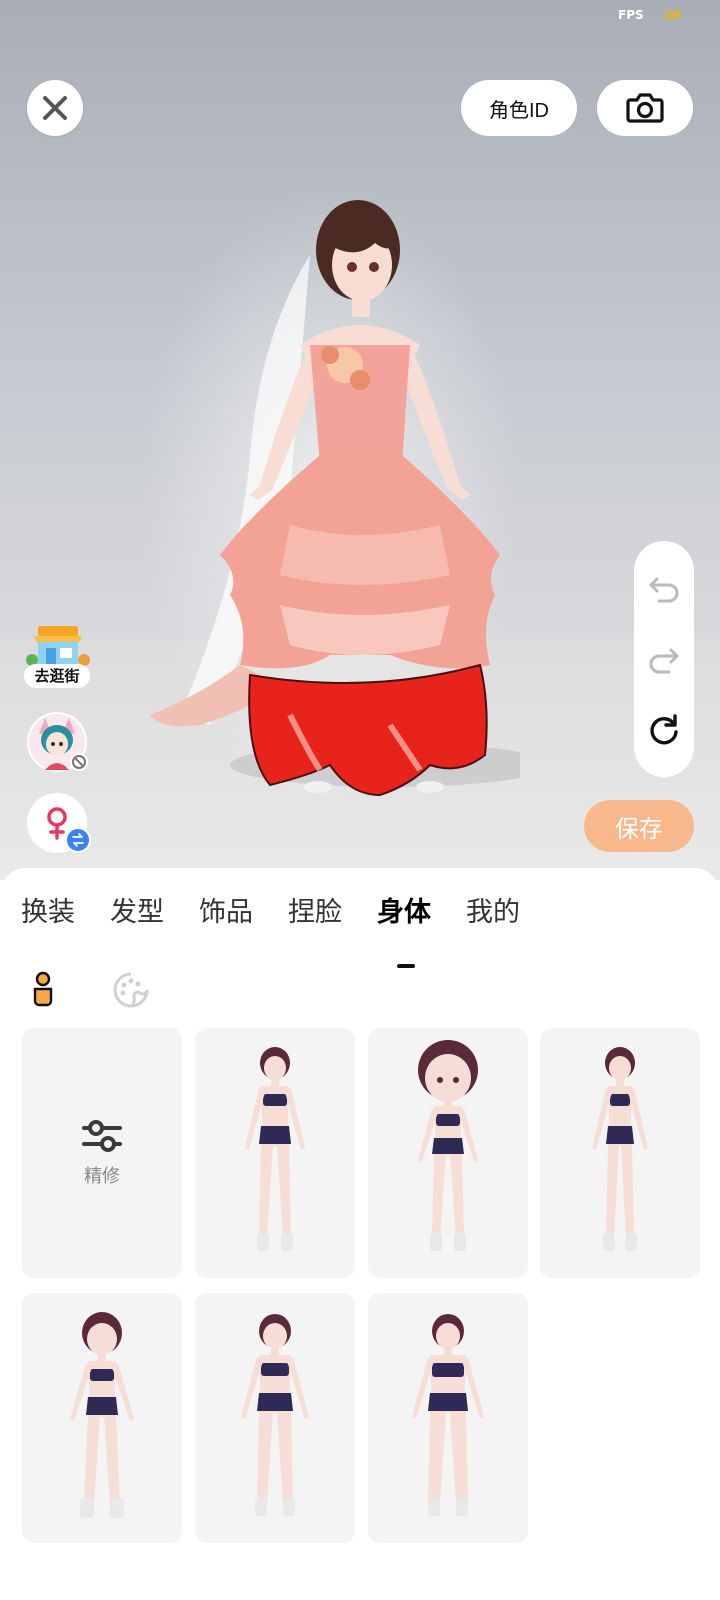 The image size is (720, 1600). Describe the element at coordinates (102, 1153) in the screenshot. I see `refine-button: 精修` at that location.